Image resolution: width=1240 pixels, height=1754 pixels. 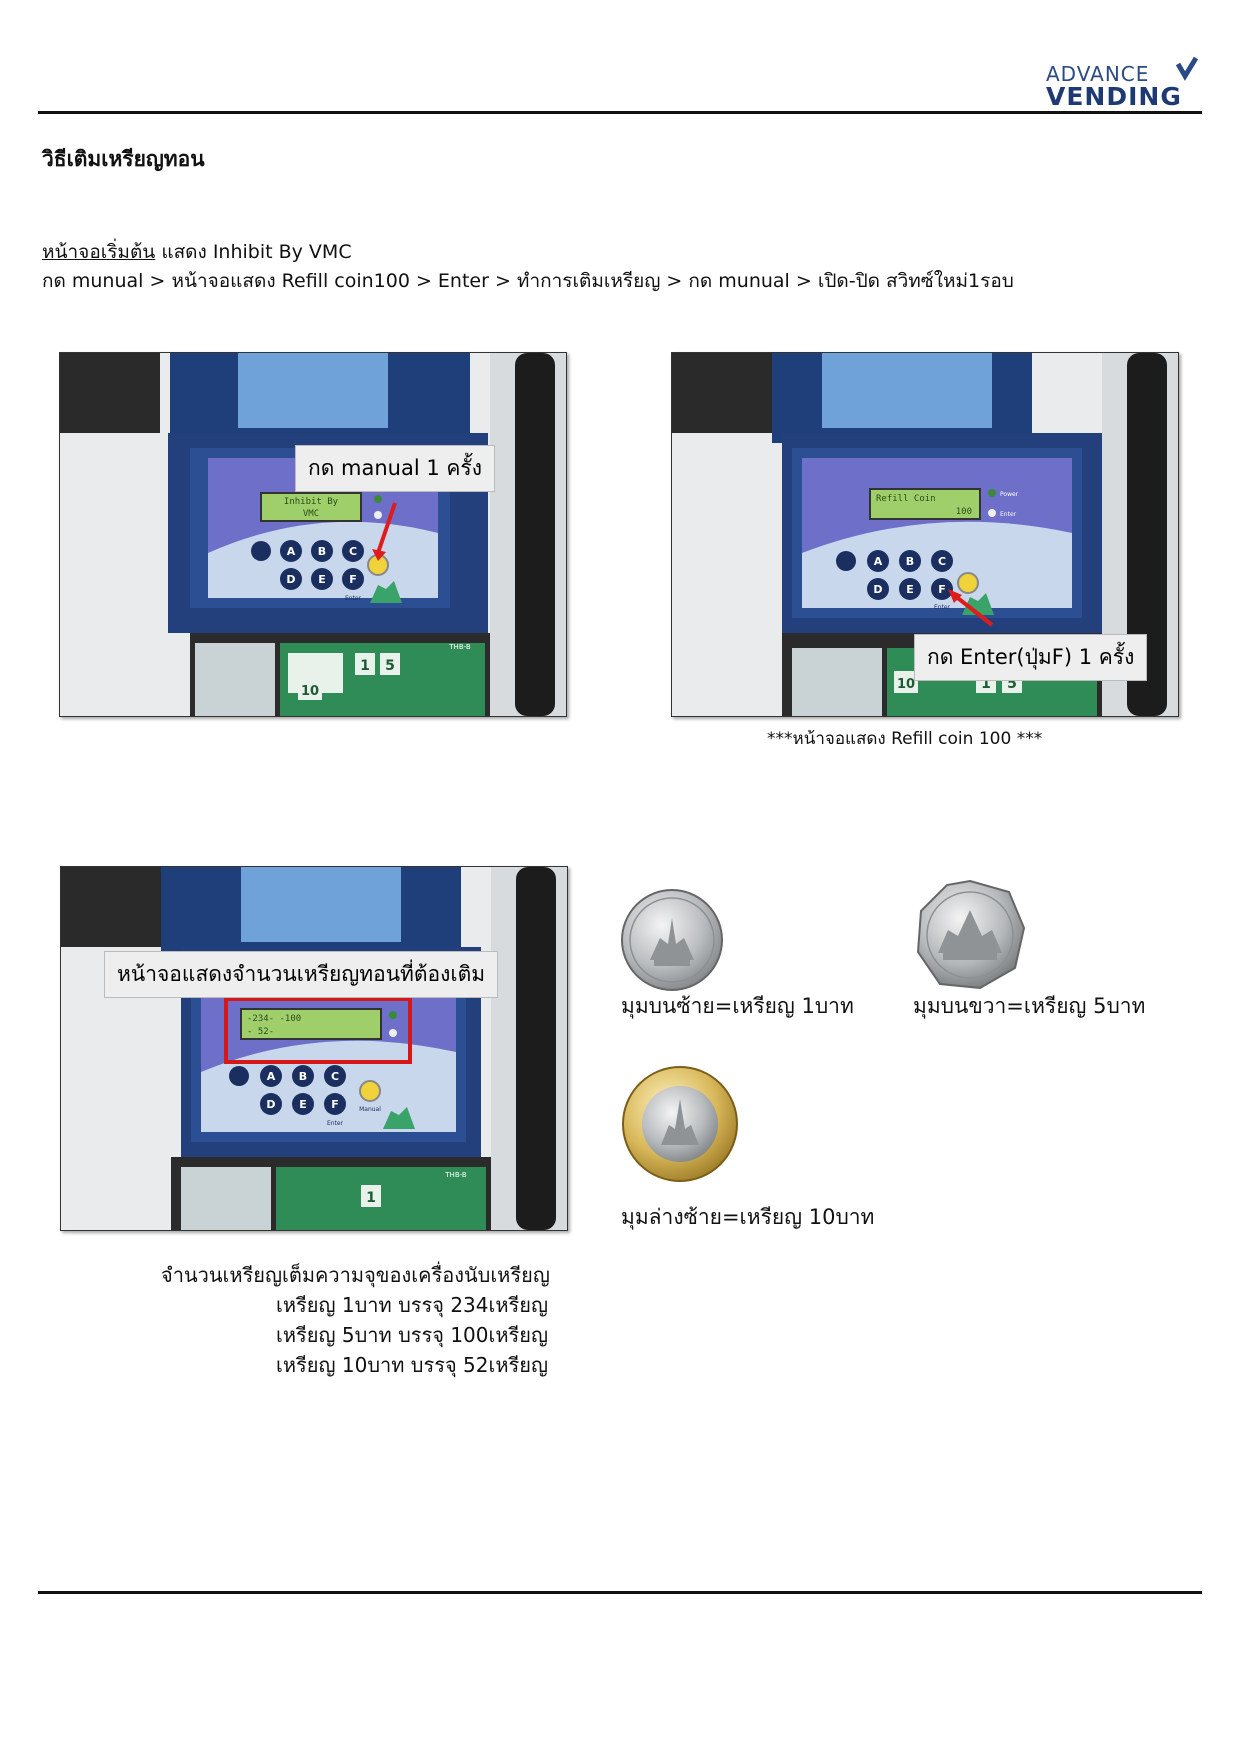 I want to click on lcd-line1: -234- -100, so click(x=274, y=1019).